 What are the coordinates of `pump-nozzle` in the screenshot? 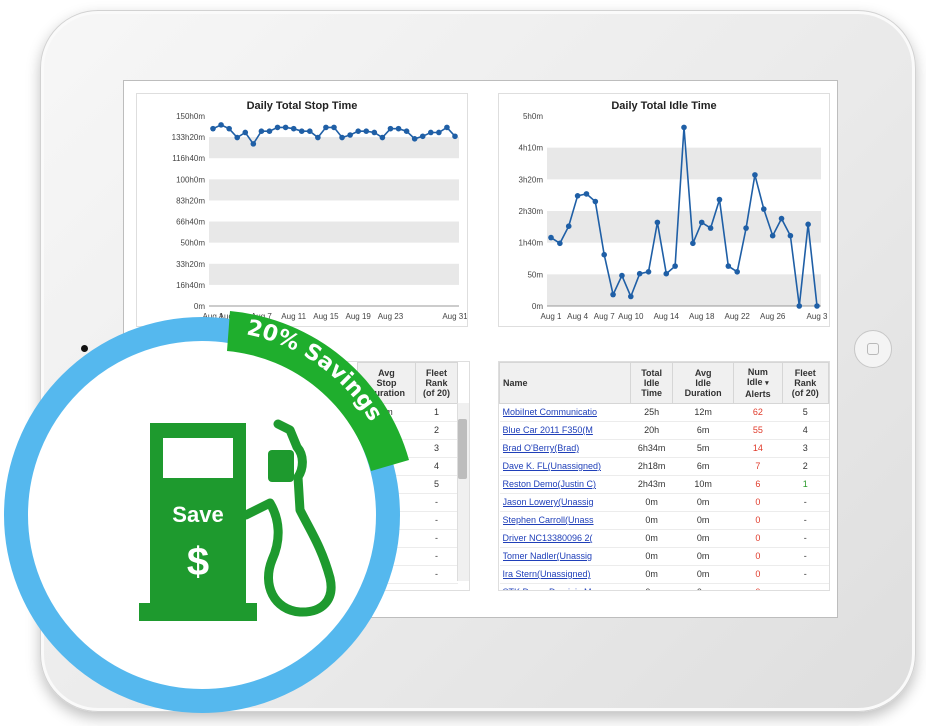 It's located at (281, 466).